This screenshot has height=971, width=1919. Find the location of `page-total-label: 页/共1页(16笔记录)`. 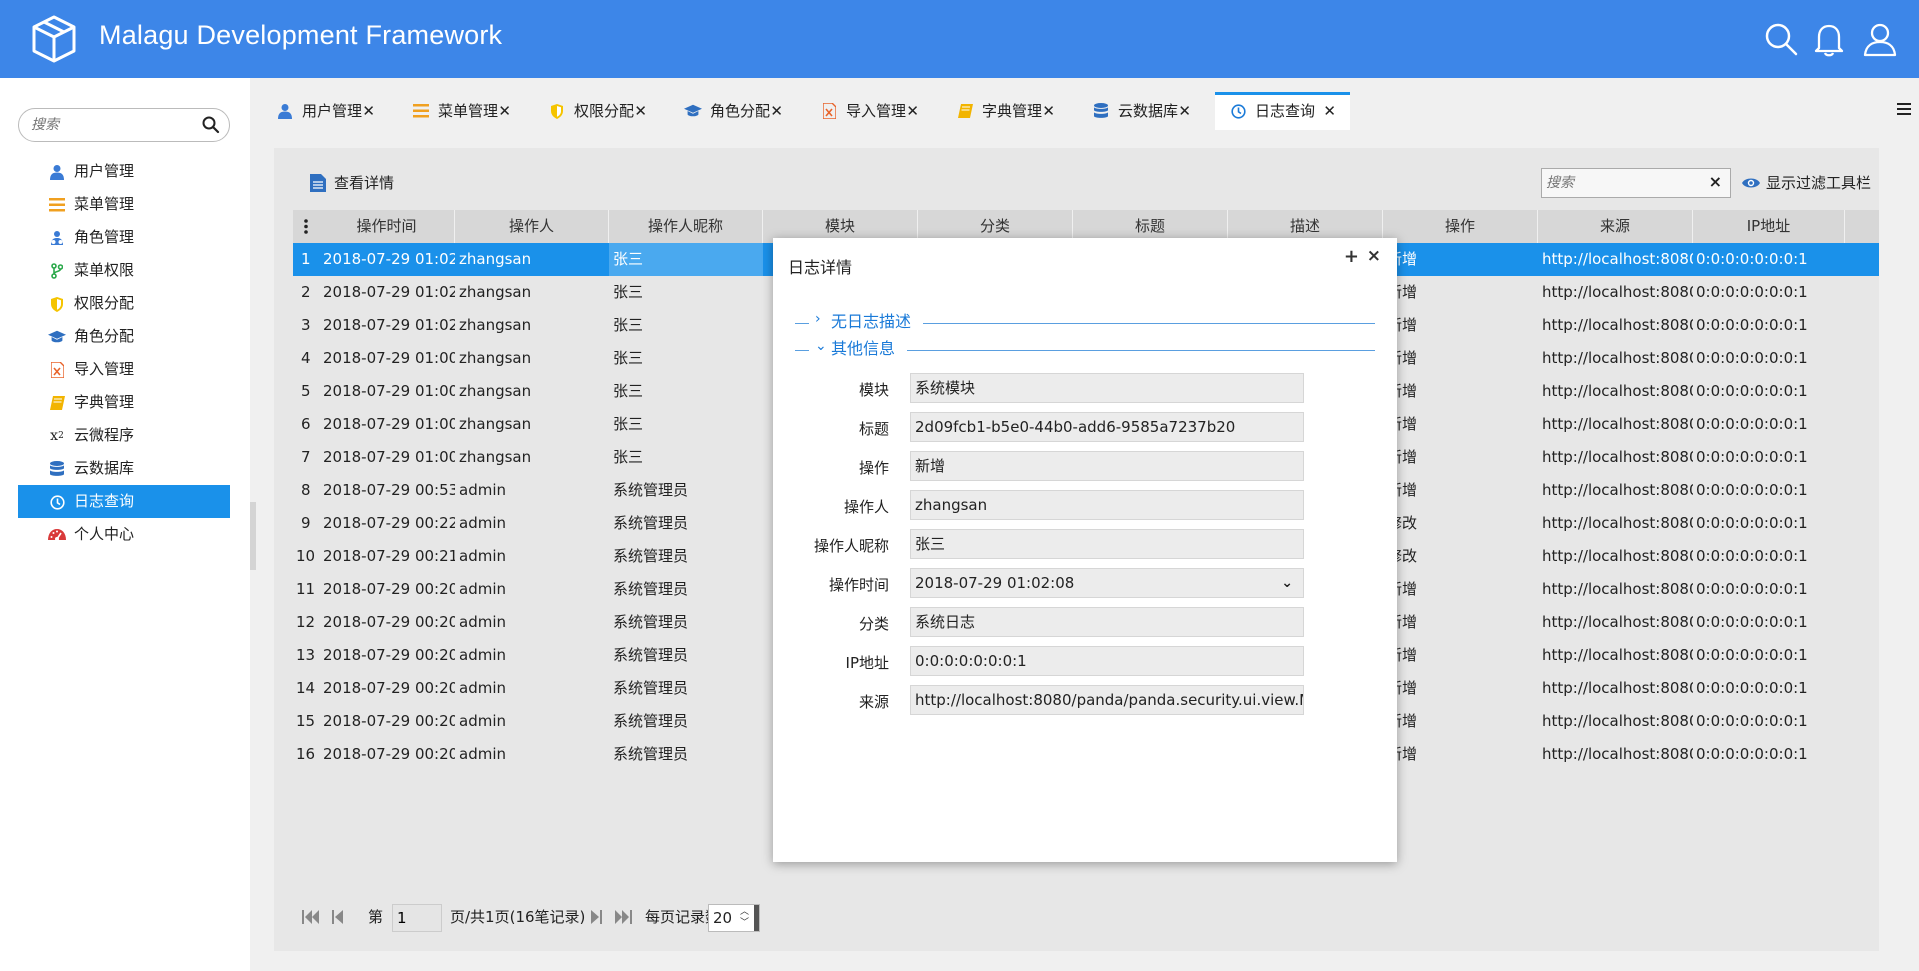

page-total-label: 页/共1页(16笔记录) is located at coordinates (518, 917).